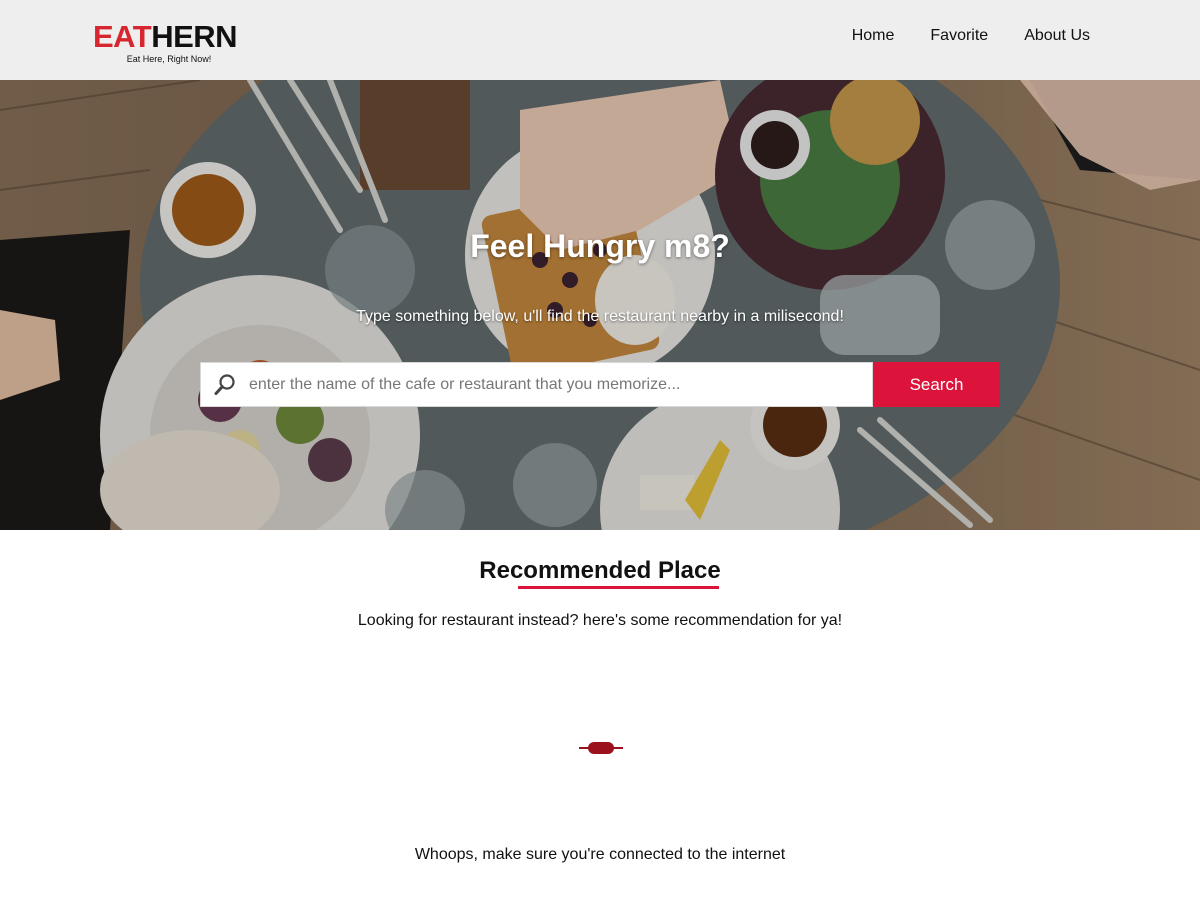 This screenshot has width=1200, height=900. Describe the element at coordinates (556, 384) in the screenshot. I see `search-input` at that location.